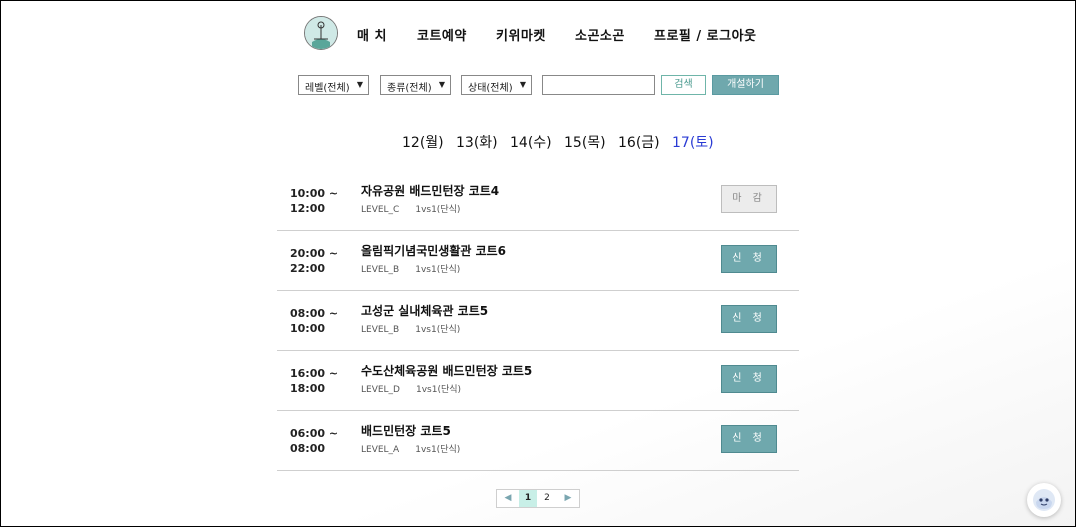 Image resolution: width=1076 pixels, height=527 pixels. Describe the element at coordinates (547, 498) in the screenshot. I see `page-2: 2` at that location.